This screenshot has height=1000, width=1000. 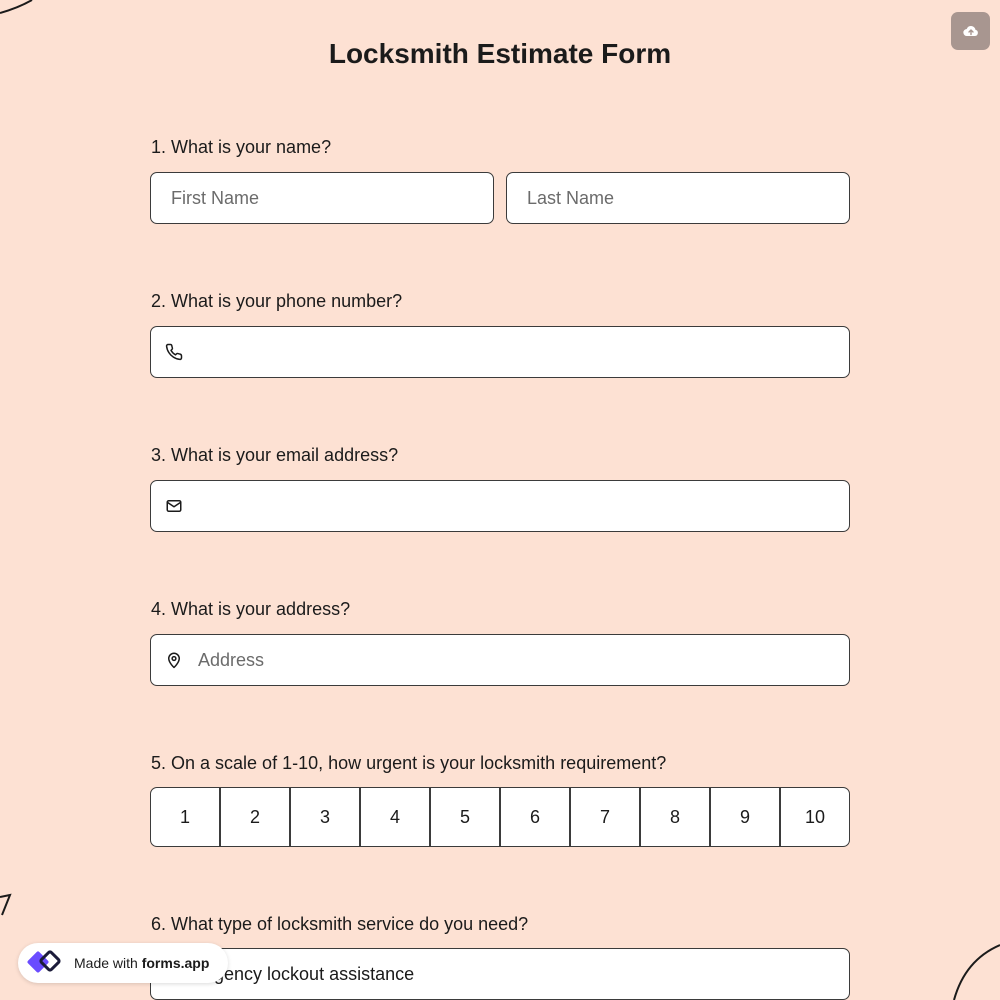 I want to click on scale-option-3: 3, so click(x=326, y=817).